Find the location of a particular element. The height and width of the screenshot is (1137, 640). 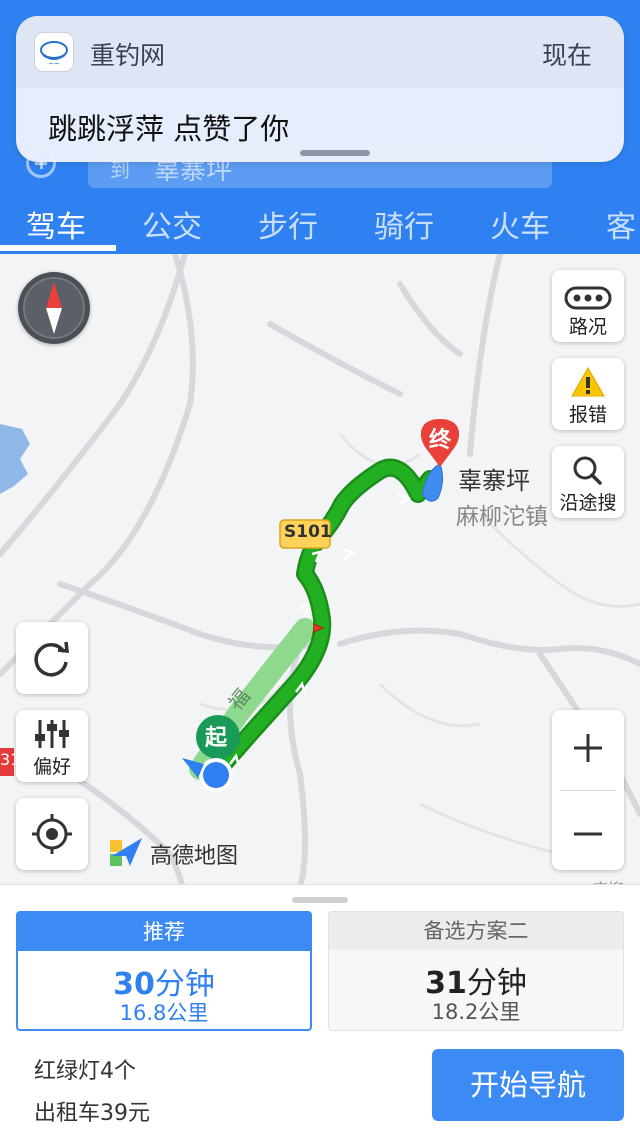

tab-walk: 步行 is located at coordinates (288, 224).